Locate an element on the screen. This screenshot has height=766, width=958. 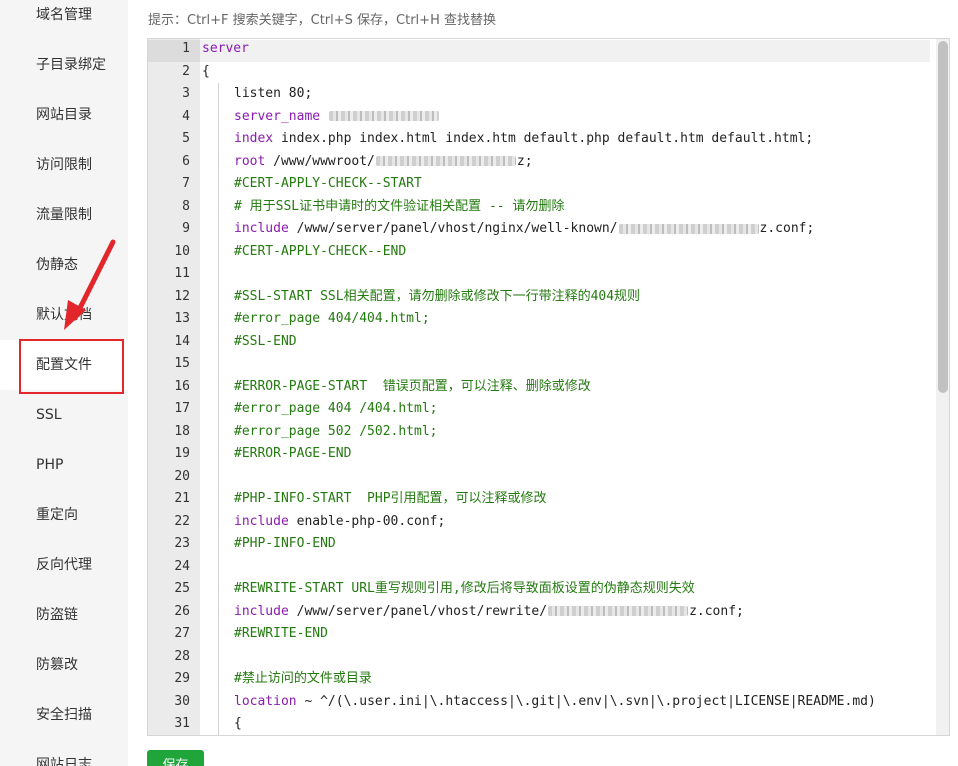
code-token: z.conf; is located at coordinates (716, 611).